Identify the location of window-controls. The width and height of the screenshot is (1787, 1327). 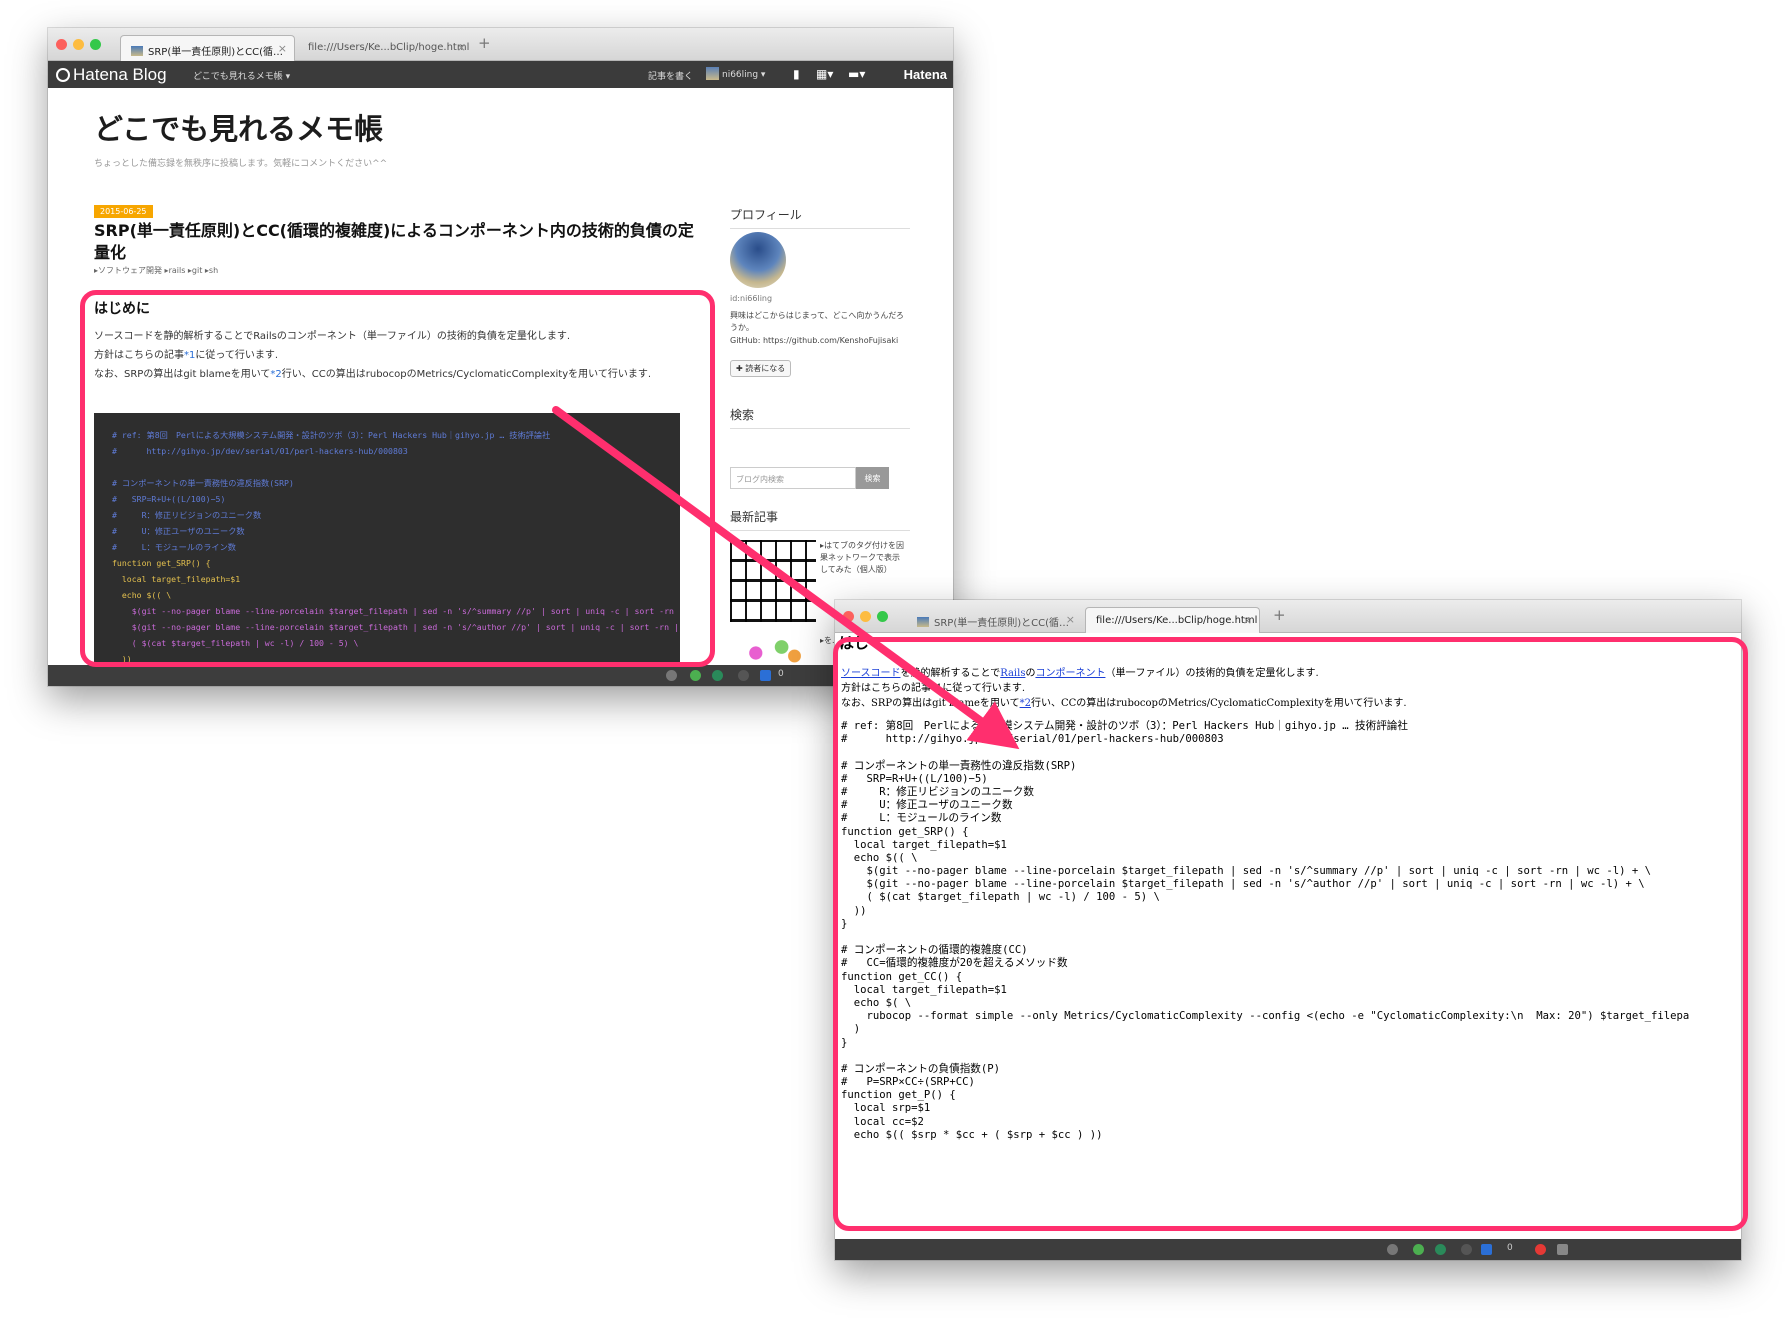
(78, 44).